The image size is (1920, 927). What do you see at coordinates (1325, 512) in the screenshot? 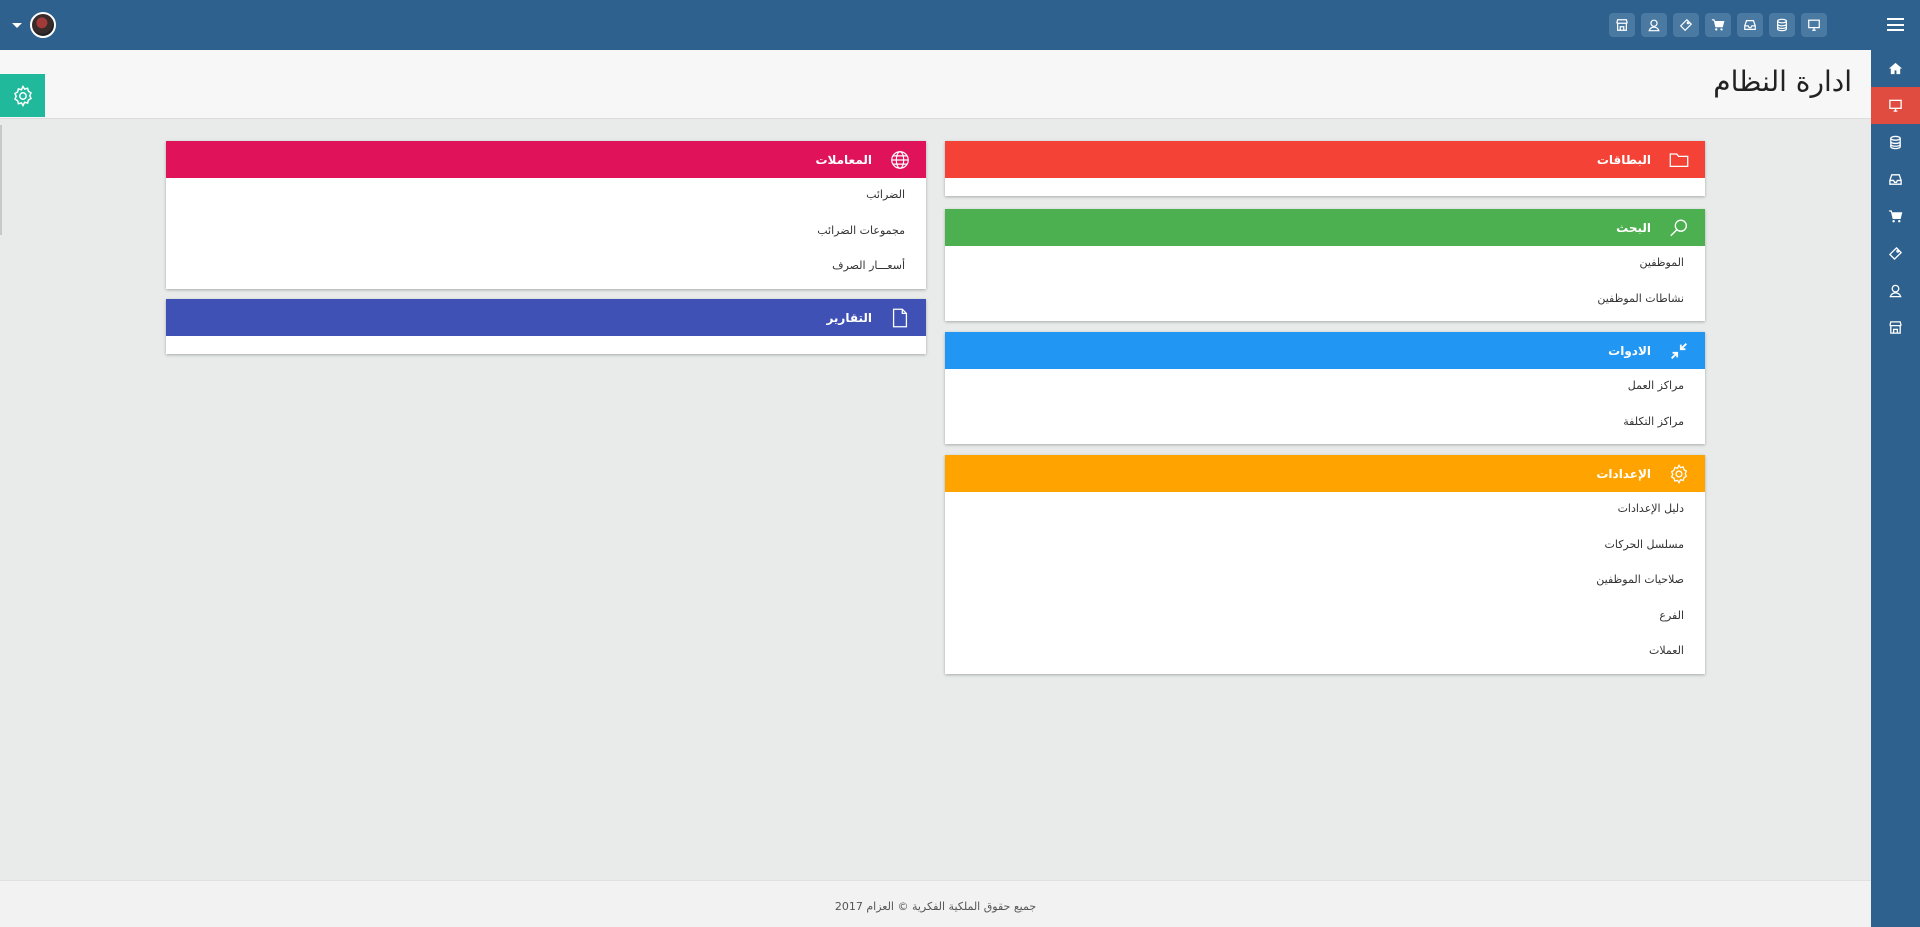
I see `link-settings-guide: دليل الإعدادات` at bounding box center [1325, 512].